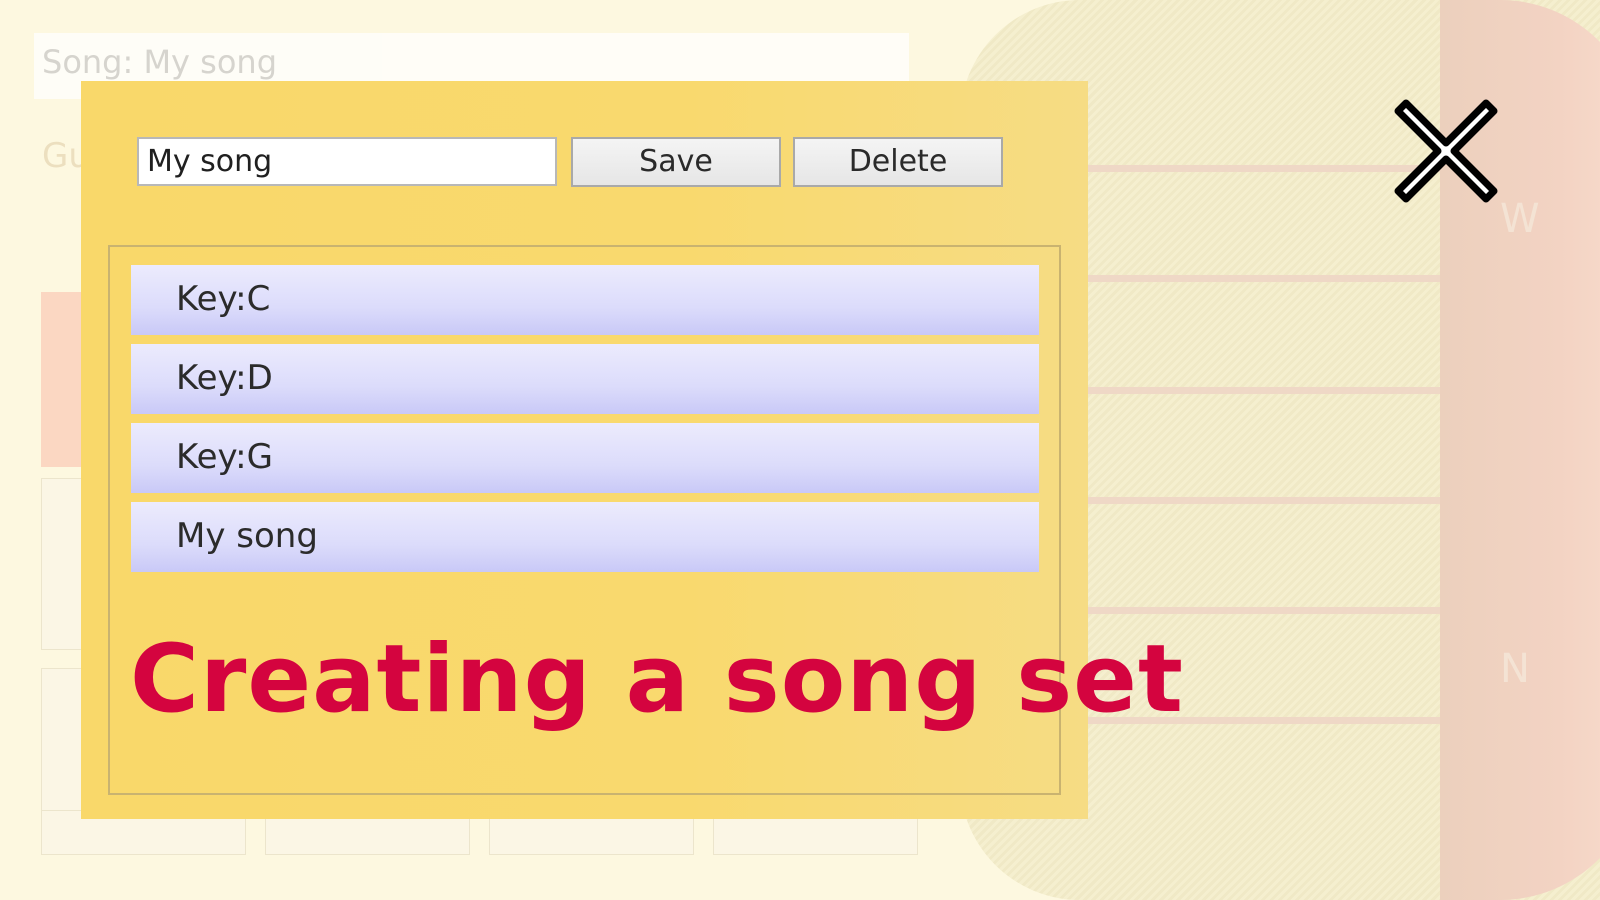  What do you see at coordinates (585, 537) in the screenshot?
I see `song-list-item: My song` at bounding box center [585, 537].